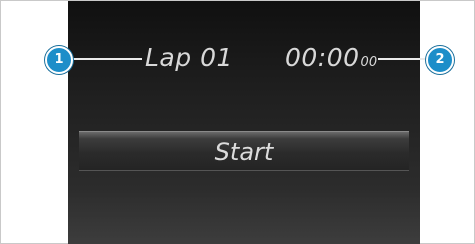 This screenshot has width=475, height=244. What do you see at coordinates (59, 60) in the screenshot?
I see `callout-marker-1: 1` at bounding box center [59, 60].